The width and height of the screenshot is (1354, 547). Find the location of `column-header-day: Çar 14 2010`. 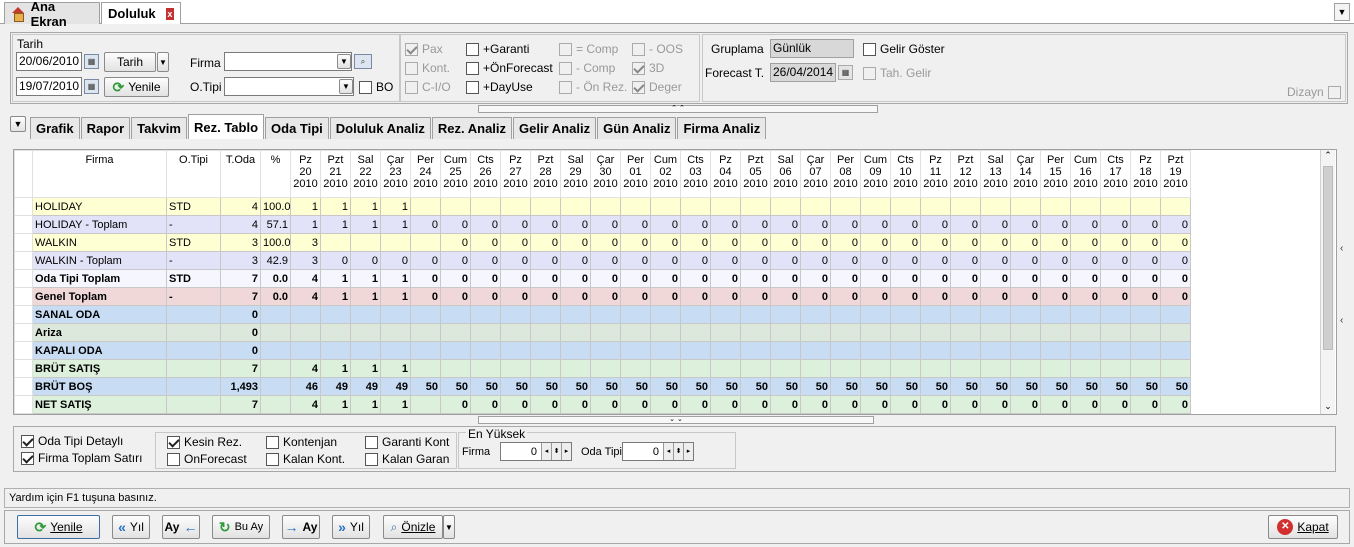

column-header-day: Çar 14 2010 is located at coordinates (1025, 174).